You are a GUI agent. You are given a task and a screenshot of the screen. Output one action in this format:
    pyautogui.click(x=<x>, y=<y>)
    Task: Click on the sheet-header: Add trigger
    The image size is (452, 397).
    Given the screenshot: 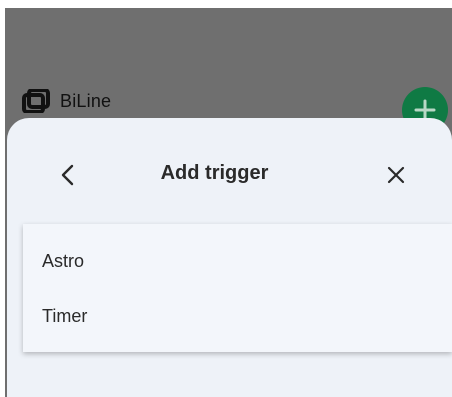 What is the action you would take?
    pyautogui.click(x=229, y=174)
    